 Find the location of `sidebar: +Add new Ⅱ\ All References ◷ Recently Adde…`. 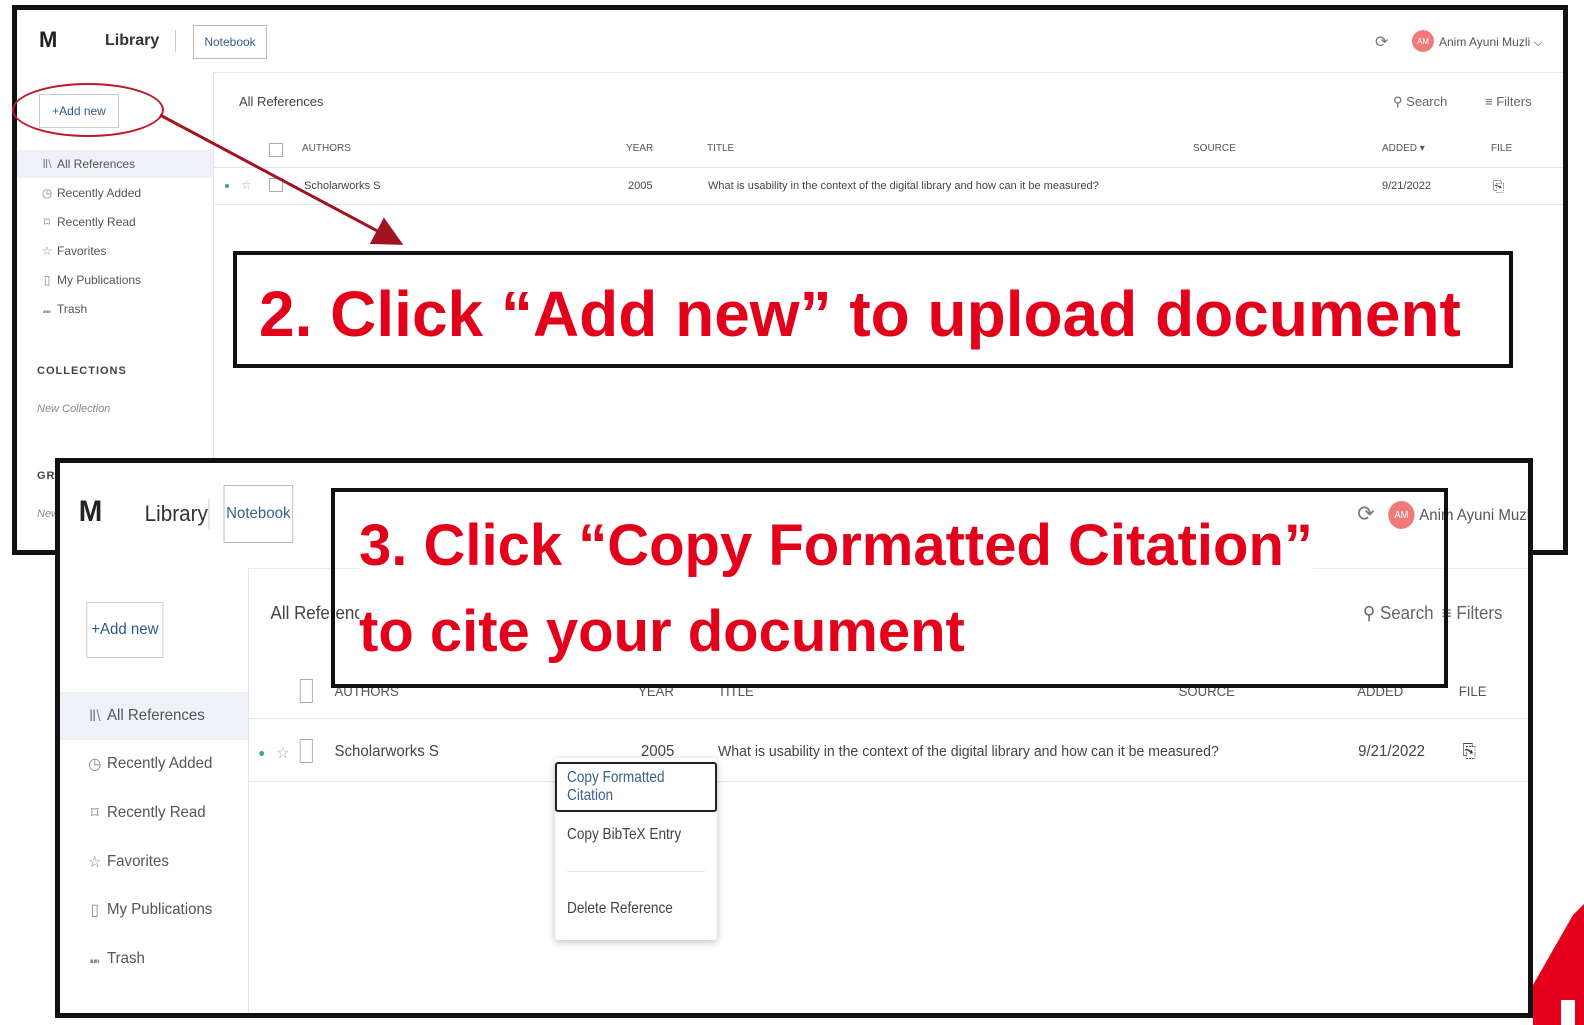

sidebar: +Add new Ⅱ\ All References ◷ Recently Adde… is located at coordinates (154, 790).